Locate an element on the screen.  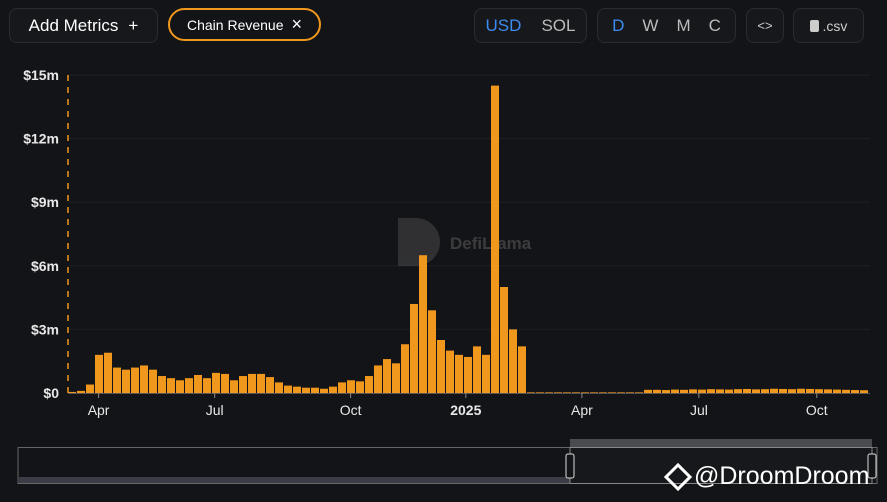
brush-left-handle is located at coordinates (570, 466).